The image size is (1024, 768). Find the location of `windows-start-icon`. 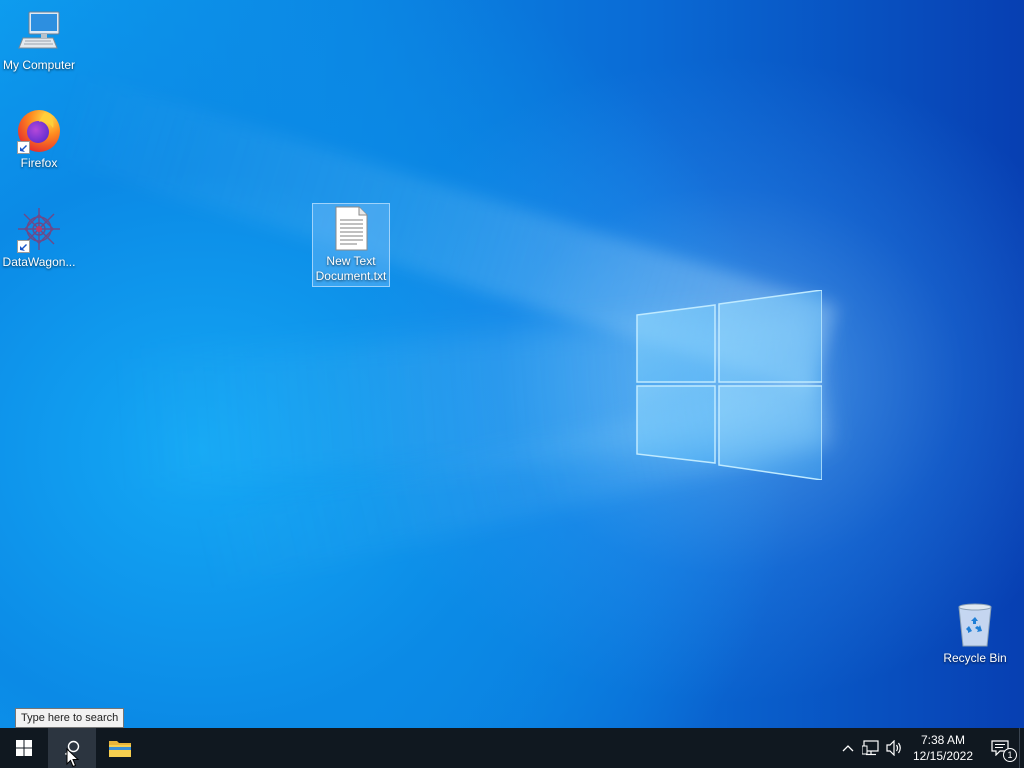

windows-start-icon is located at coordinates (24, 748).